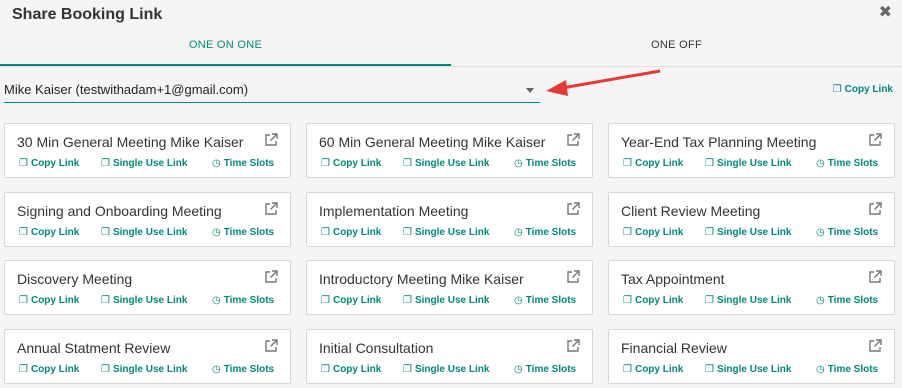 The width and height of the screenshot is (902, 388). I want to click on meeting-title: Annual Statment Review, so click(94, 348).